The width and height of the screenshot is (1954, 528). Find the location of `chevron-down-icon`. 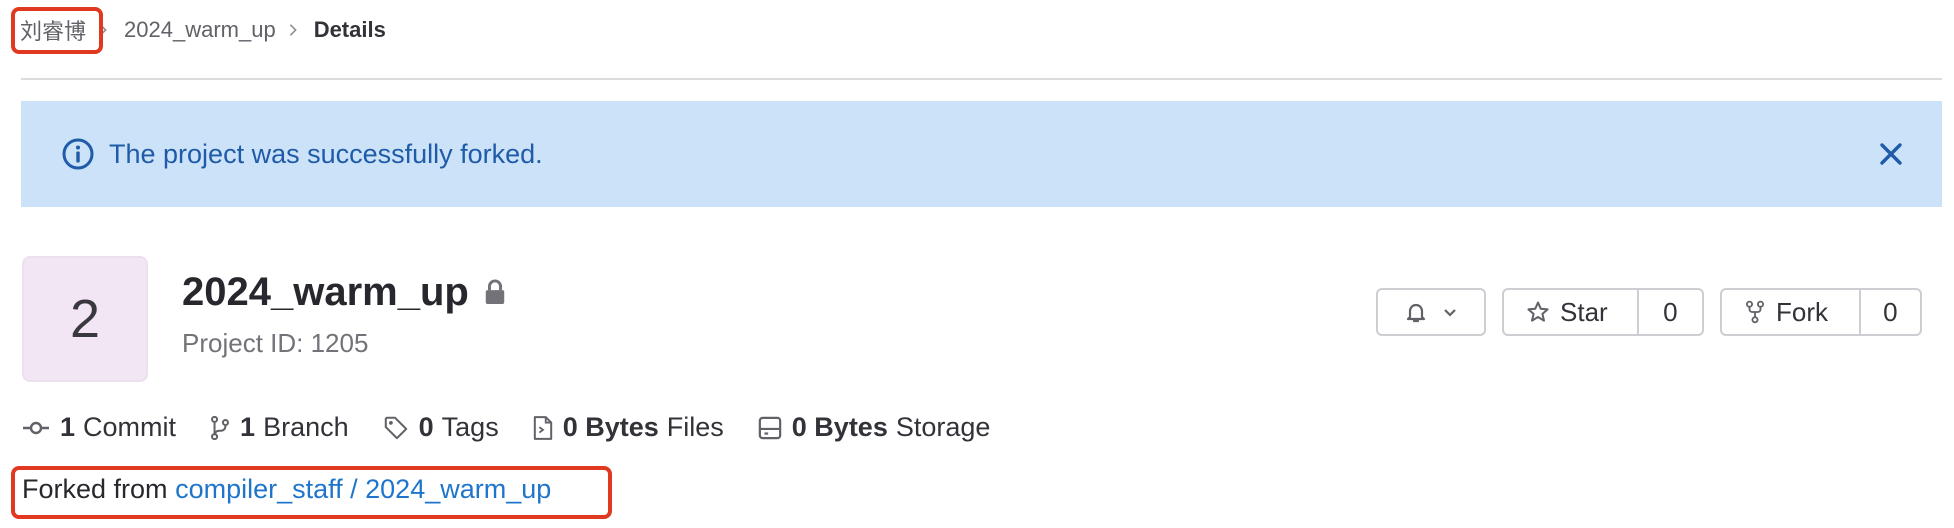

chevron-down-icon is located at coordinates (1450, 312).